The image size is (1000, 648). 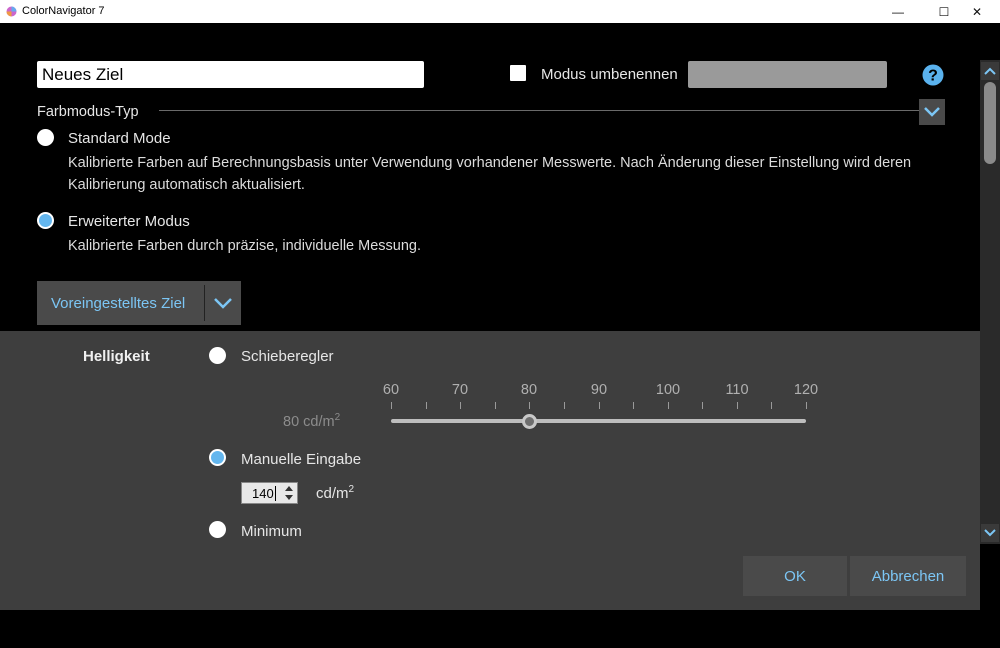 What do you see at coordinates (599, 390) in the screenshot?
I see `scale-label: 90` at bounding box center [599, 390].